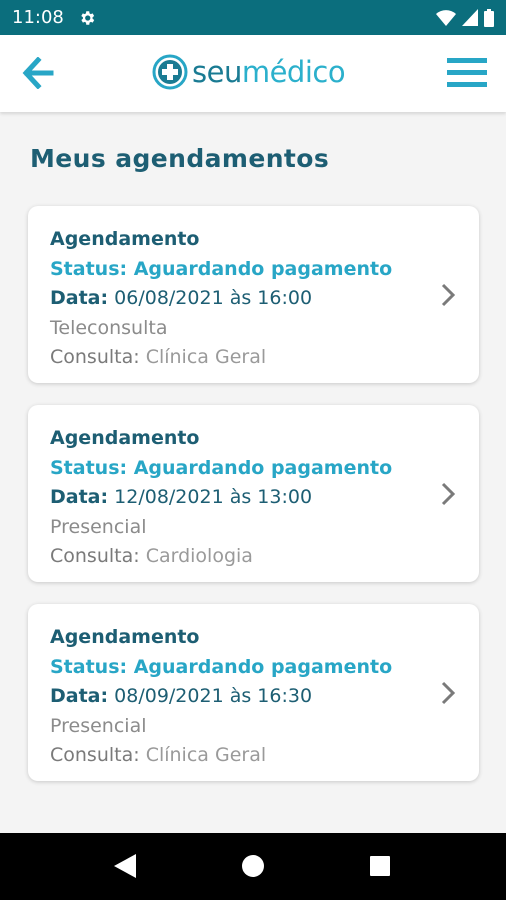 This screenshot has height=900, width=506. I want to click on arrow-left-icon, so click(38, 73).